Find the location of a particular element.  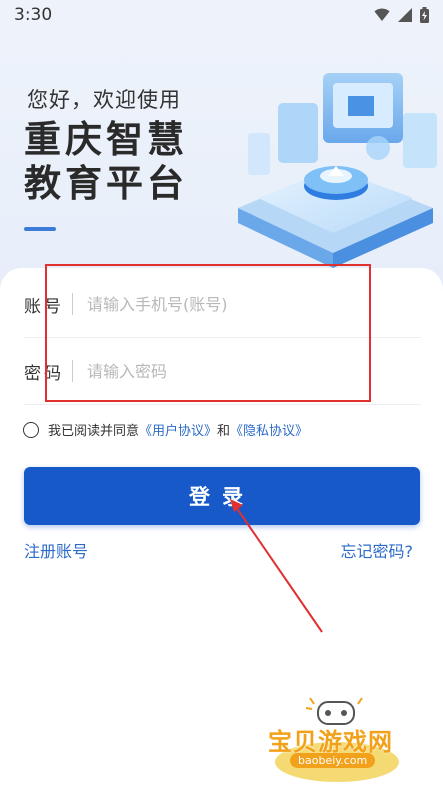

agreement-conjunction: 和 is located at coordinates (224, 431).